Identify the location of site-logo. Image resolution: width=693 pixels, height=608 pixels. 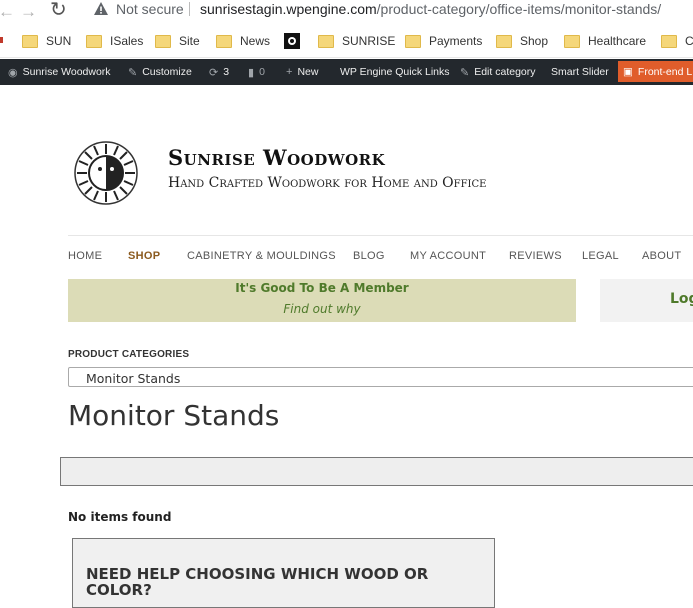
(106, 173).